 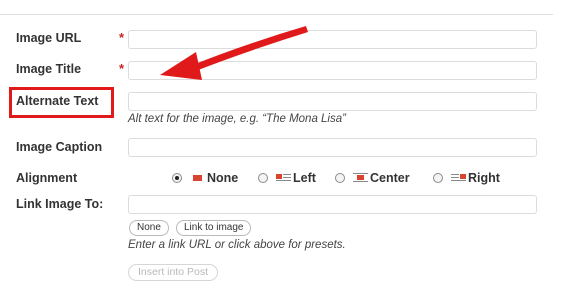 What do you see at coordinates (276, 14) in the screenshot?
I see `top-divider` at bounding box center [276, 14].